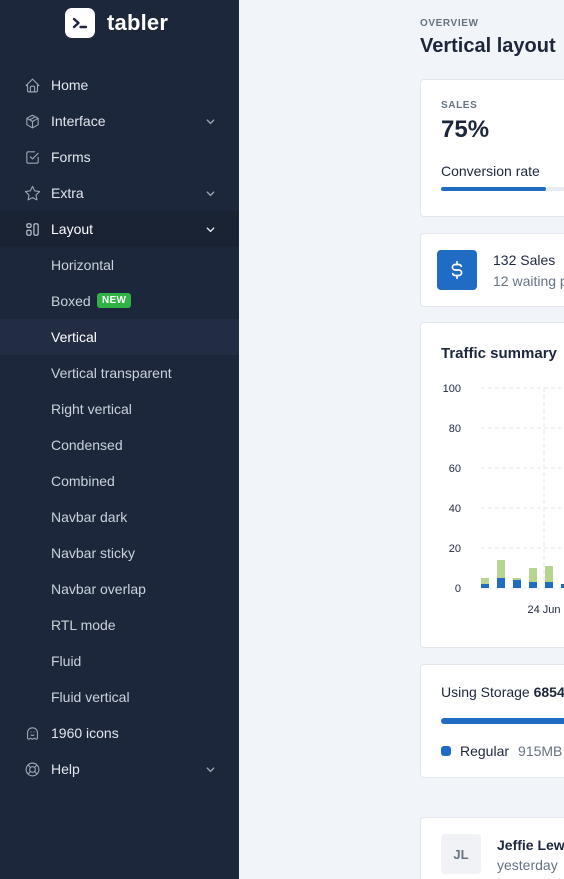 This screenshot has width=564, height=879. What do you see at coordinates (449, 23) in the screenshot?
I see `page-pretitle: OVERVIEW` at bounding box center [449, 23].